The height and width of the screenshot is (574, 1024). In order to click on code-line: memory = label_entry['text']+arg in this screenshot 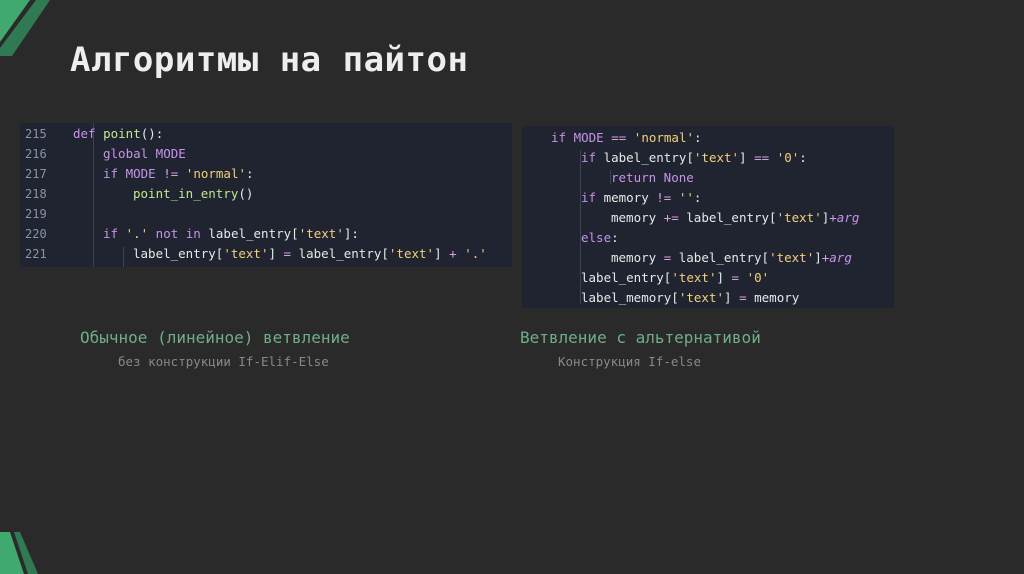, I will do `click(731, 258)`.